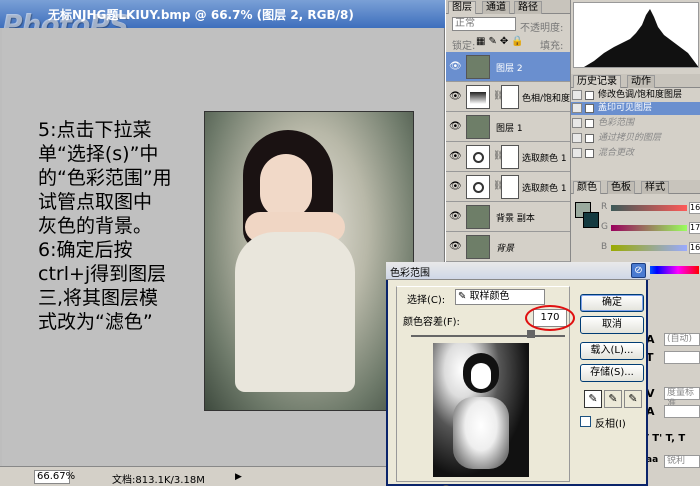  I want to click on type-style-row: T T' T, T, so click(670, 440).